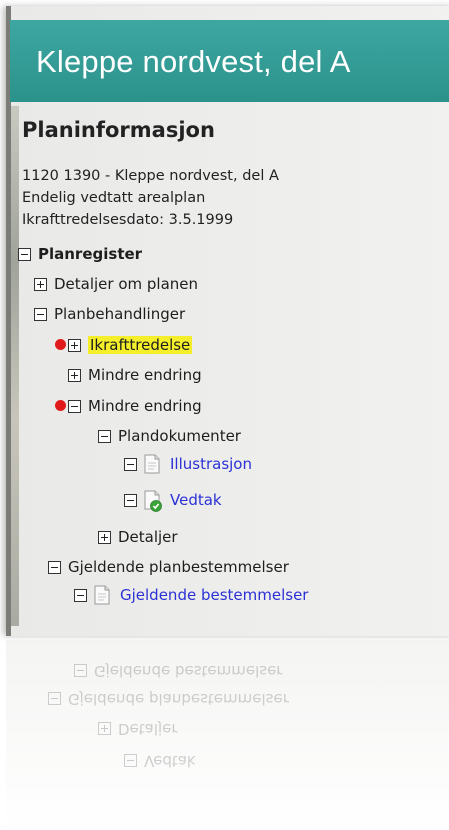 This screenshot has height=830, width=449. I want to click on panel-title: Kleppe nordvest, del A, so click(193, 61).